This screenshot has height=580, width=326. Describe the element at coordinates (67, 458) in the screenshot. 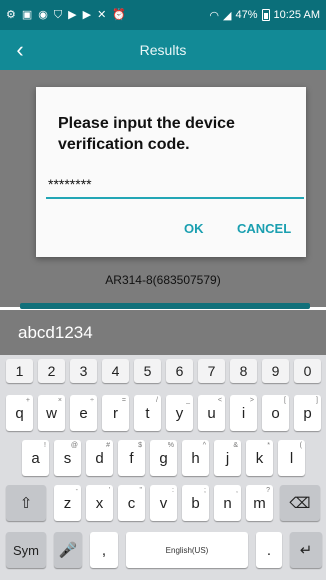

I see `key-s: s @` at that location.